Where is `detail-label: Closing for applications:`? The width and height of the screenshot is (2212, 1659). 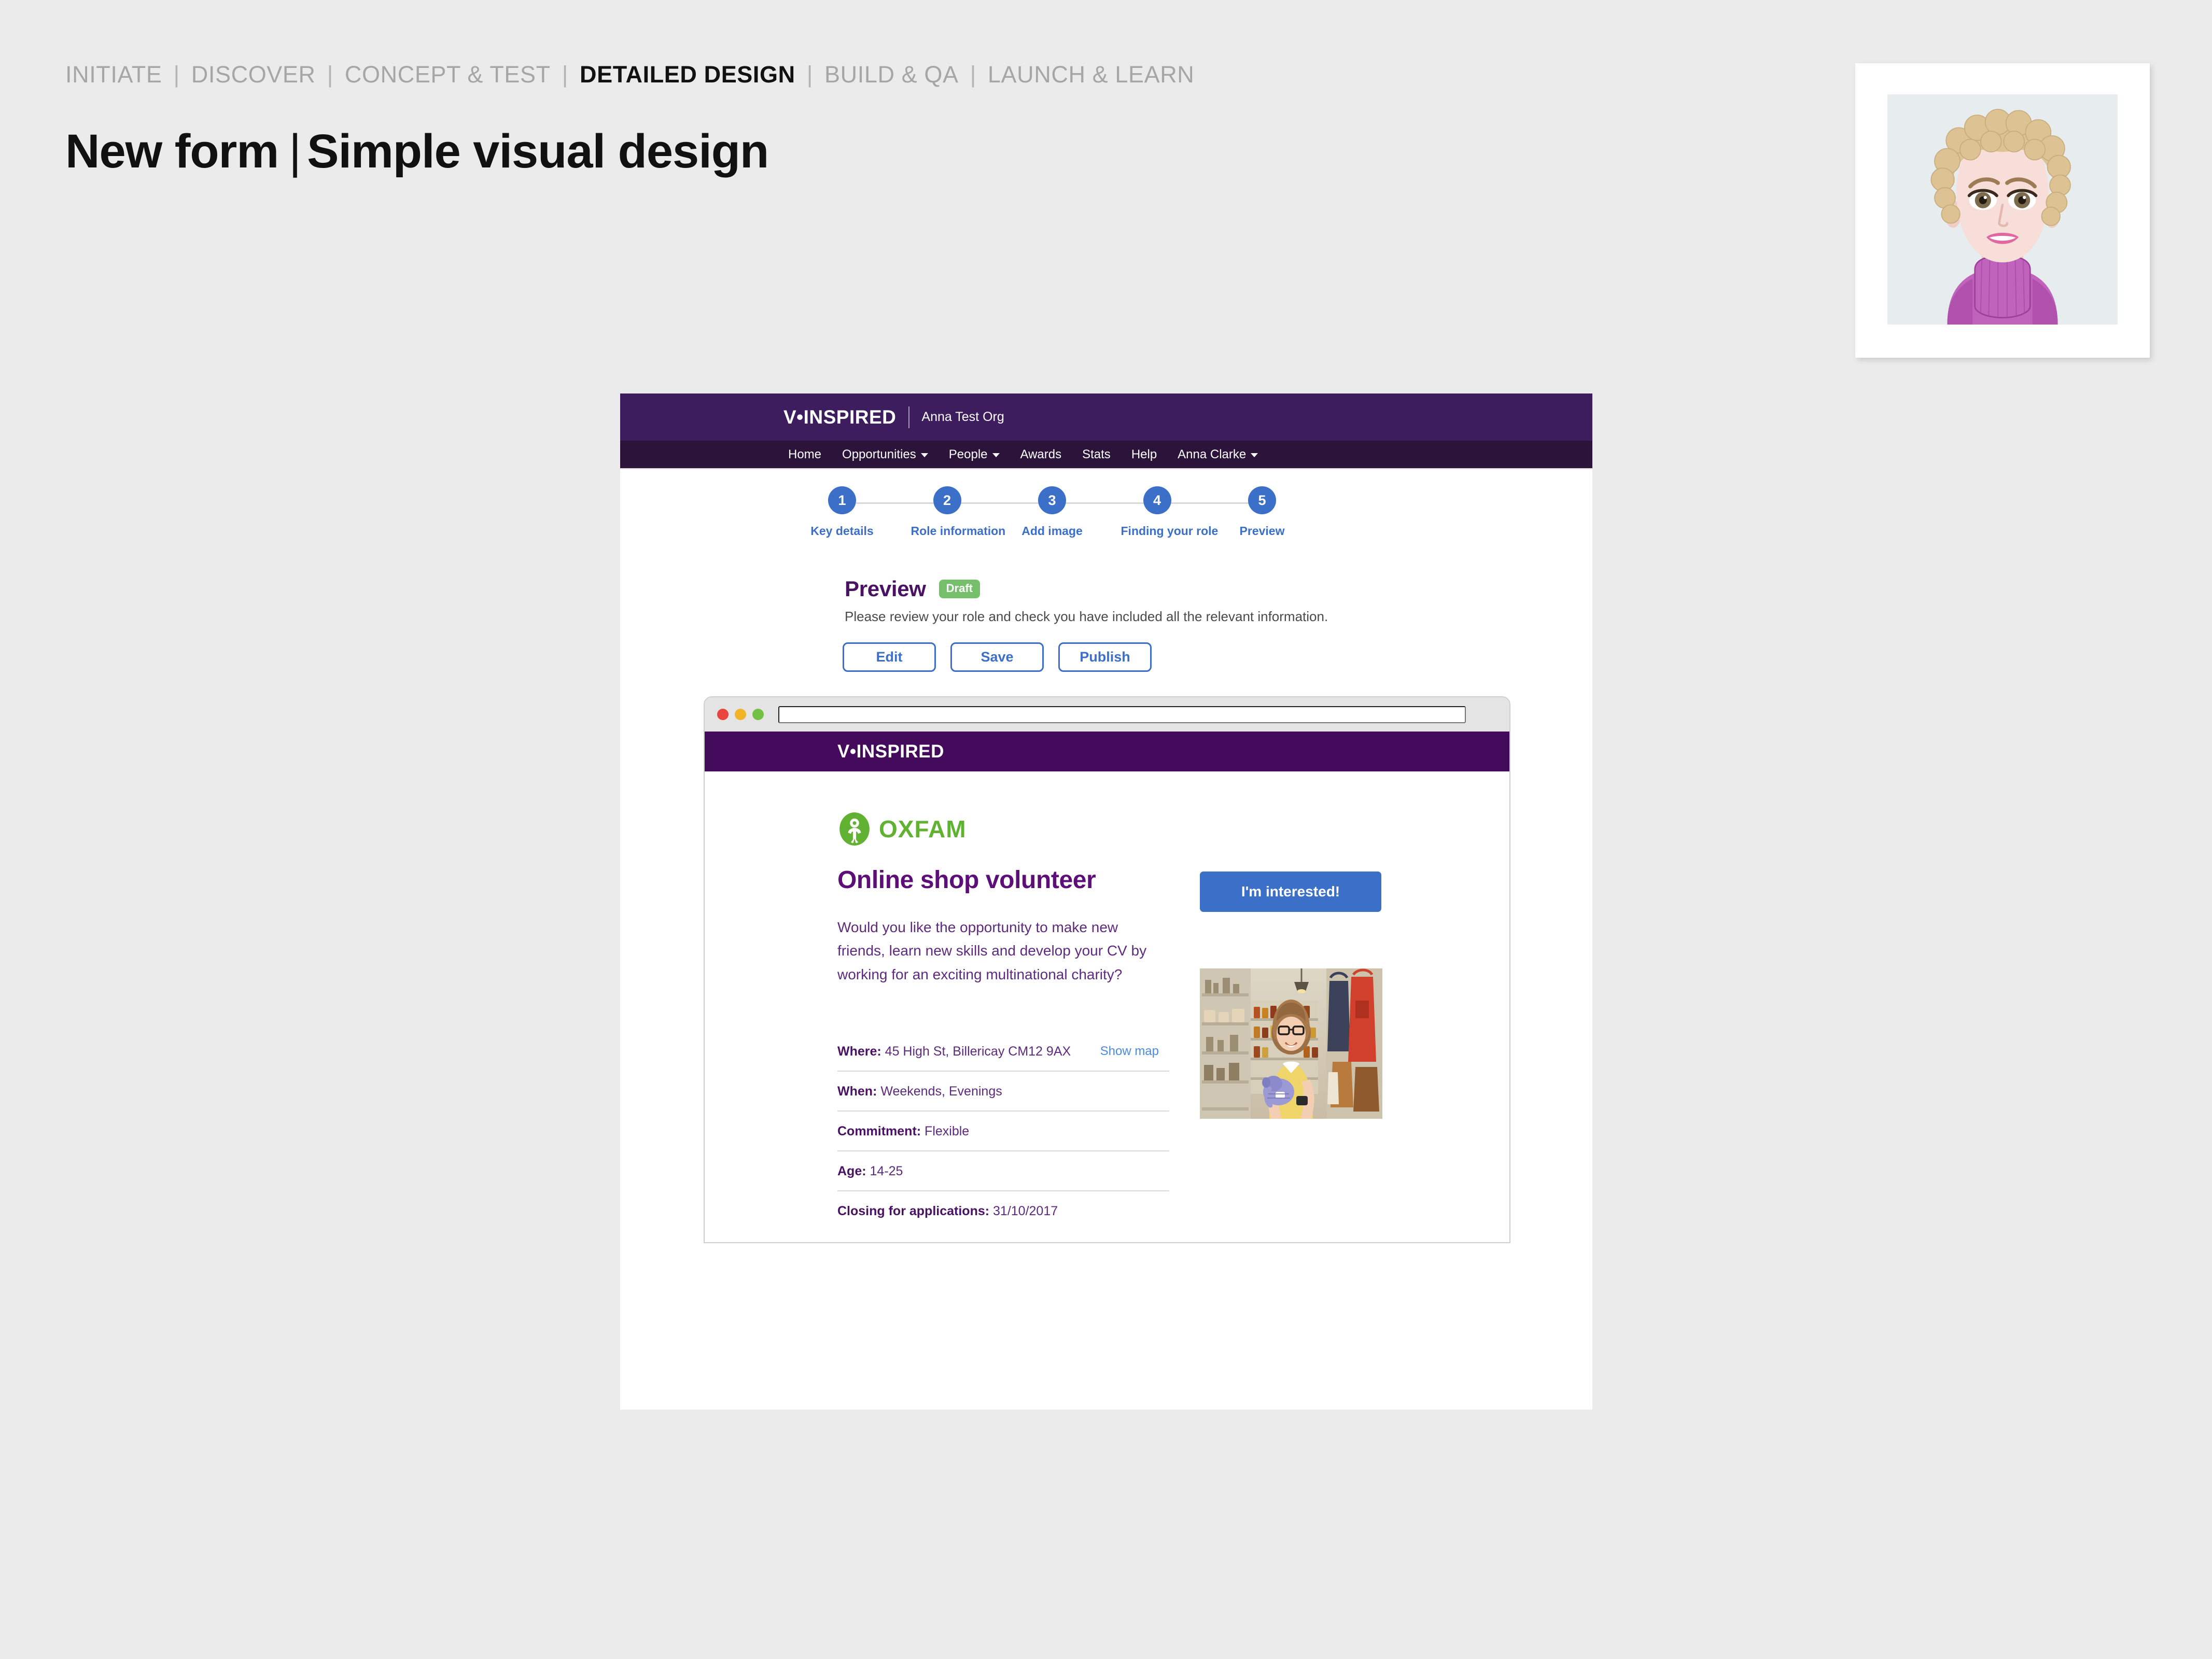 detail-label: Closing for applications: is located at coordinates (913, 1211).